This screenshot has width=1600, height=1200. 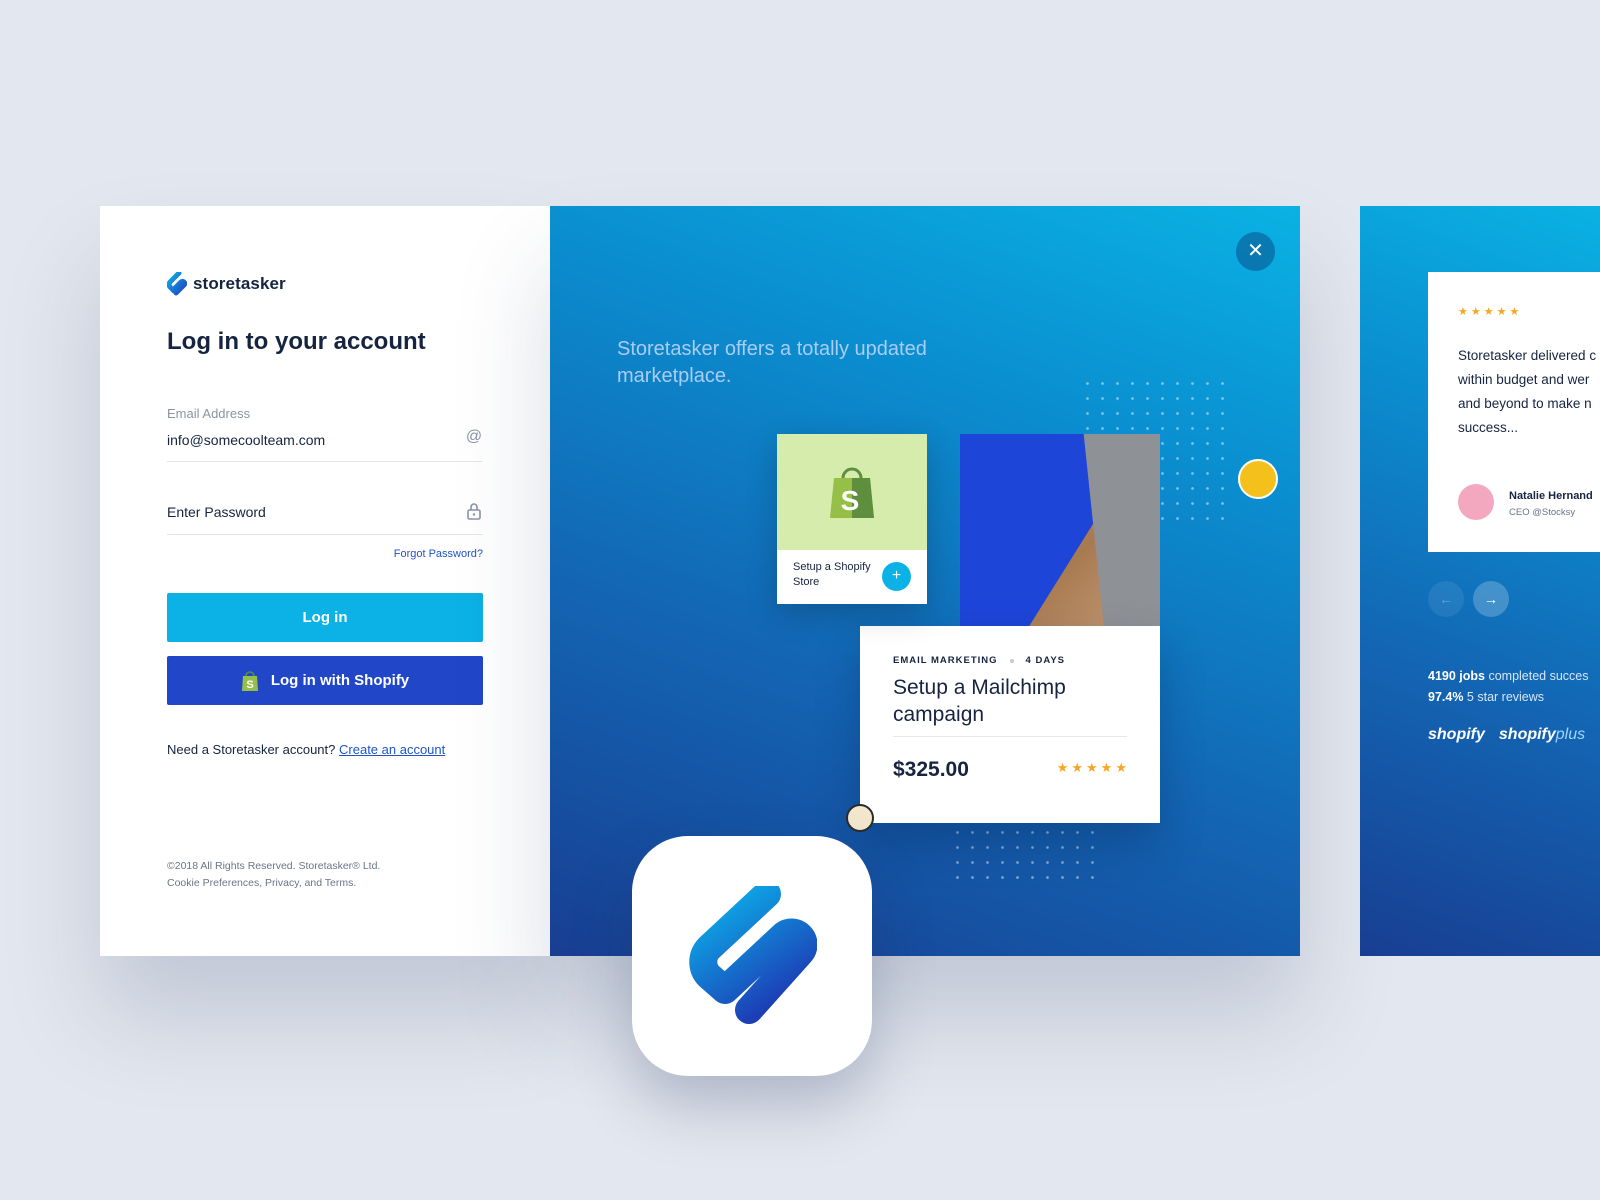 I want to click on email-field: Email Address info@somecoolteam.com @, so click(x=325, y=430).